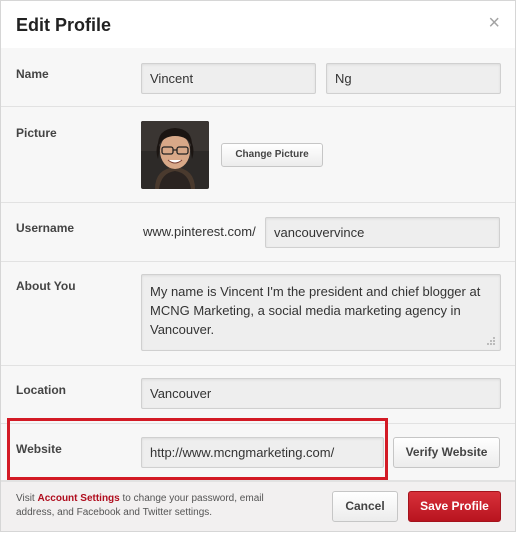 Image resolution: width=518 pixels, height=534 pixels. Describe the element at coordinates (454, 506) in the screenshot. I see `save-profile-button: Save Profile` at that location.